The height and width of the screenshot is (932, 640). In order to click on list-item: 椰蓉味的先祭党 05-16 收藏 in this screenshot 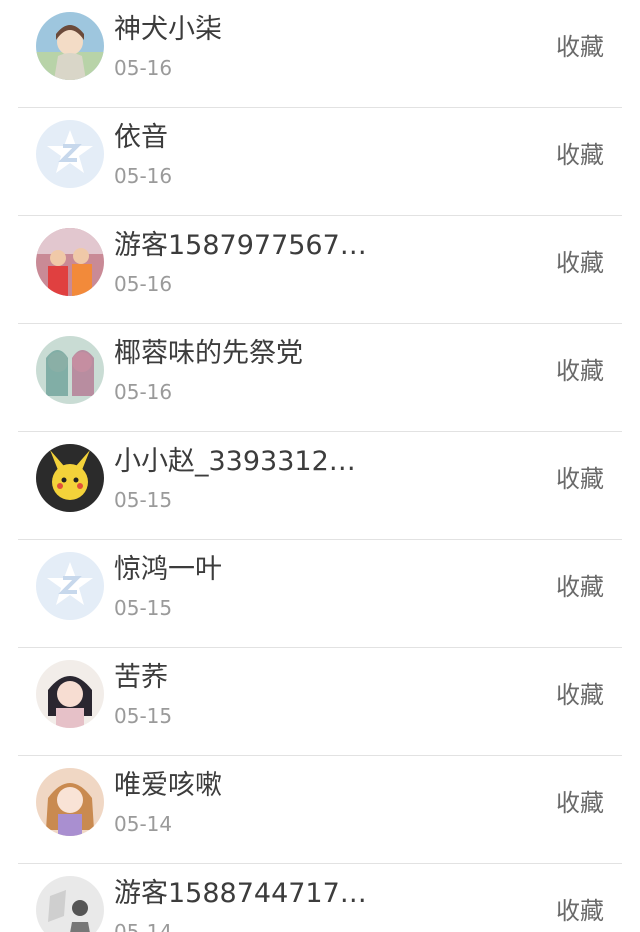, I will do `click(320, 378)`.